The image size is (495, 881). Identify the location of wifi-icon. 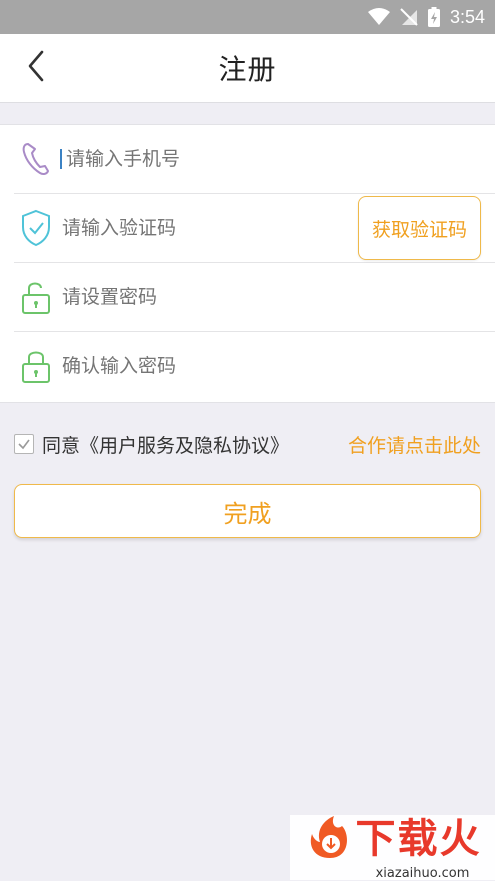
(378, 17).